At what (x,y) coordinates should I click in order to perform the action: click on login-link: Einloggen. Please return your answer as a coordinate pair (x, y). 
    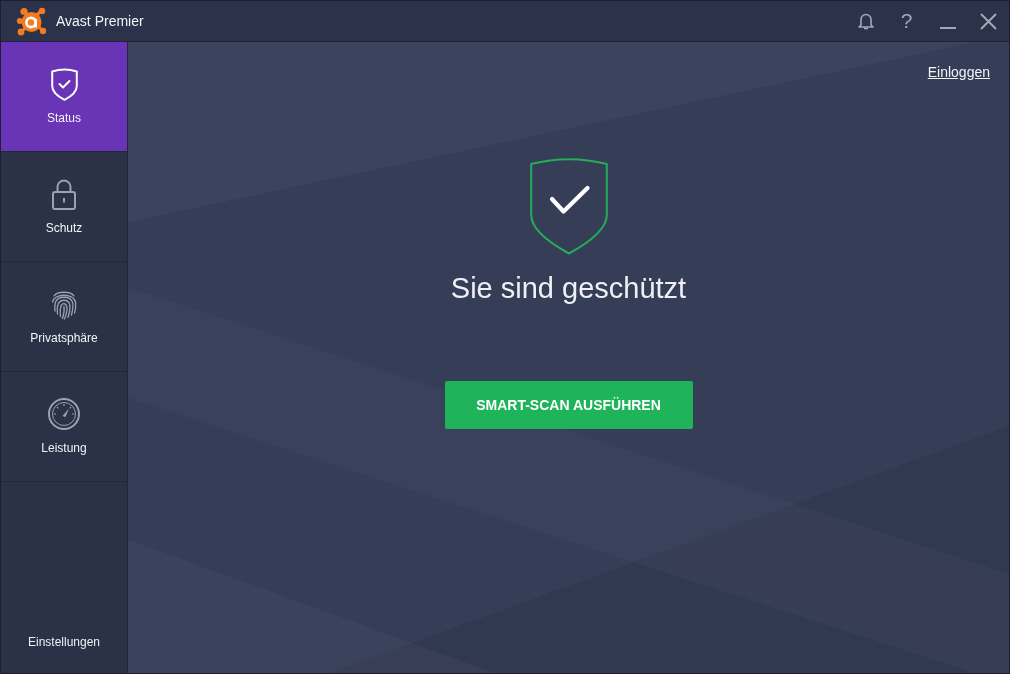
    Looking at the image, I should click on (958, 72).